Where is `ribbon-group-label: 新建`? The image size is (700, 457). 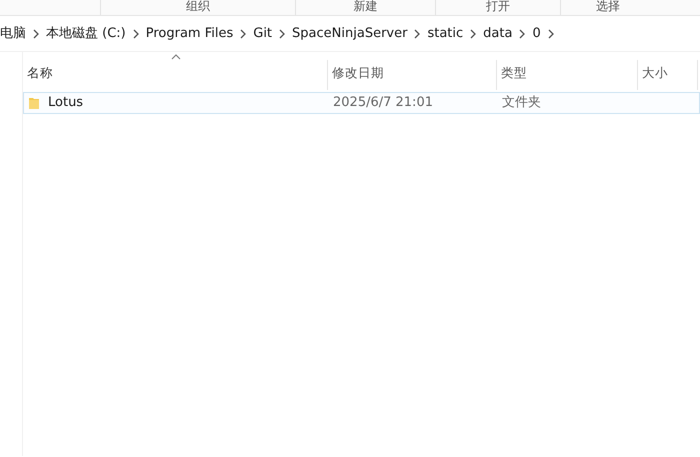
ribbon-group-label: 新建 is located at coordinates (365, 7).